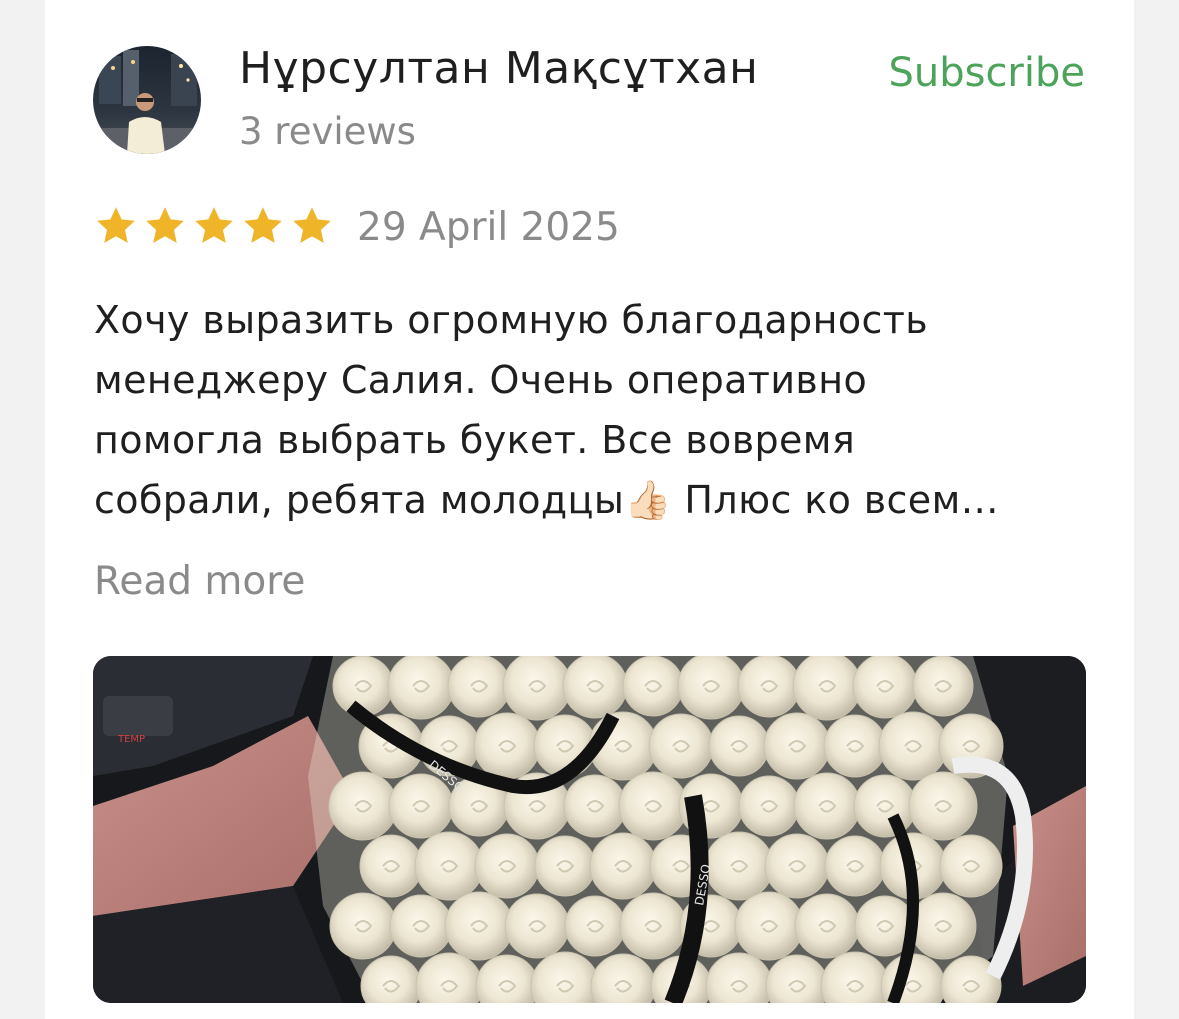  Describe the element at coordinates (131, 739) in the screenshot. I see `svg-text: TEMP` at that location.